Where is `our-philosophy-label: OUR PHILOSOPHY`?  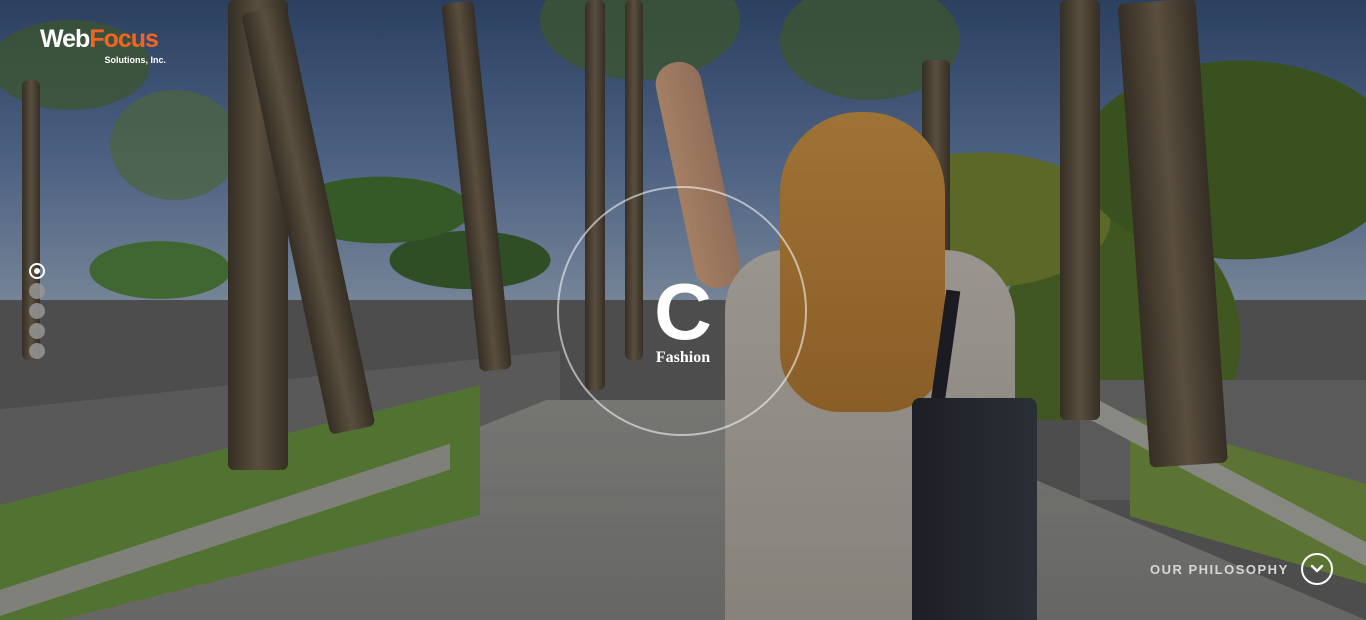
our-philosophy-label: OUR PHILOSOPHY is located at coordinates (1219, 569).